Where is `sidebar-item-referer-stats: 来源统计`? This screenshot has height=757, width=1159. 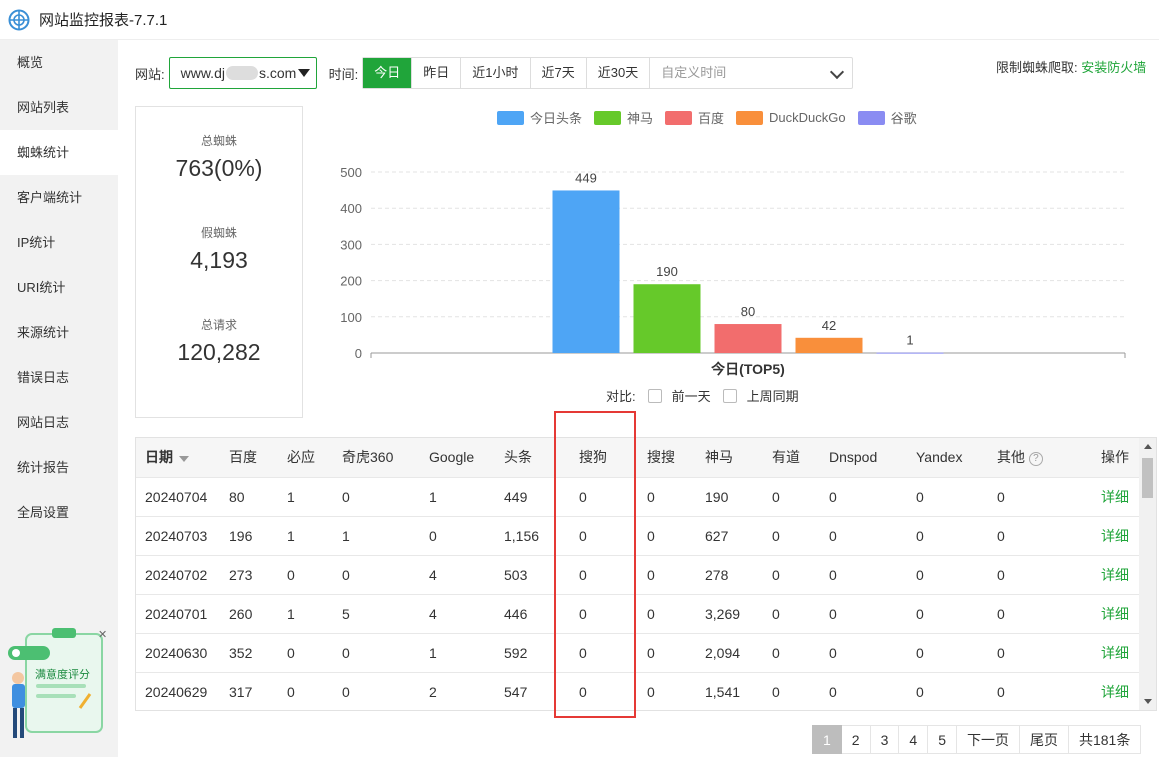
sidebar-item-referer-stats: 来源统计 is located at coordinates (59, 332).